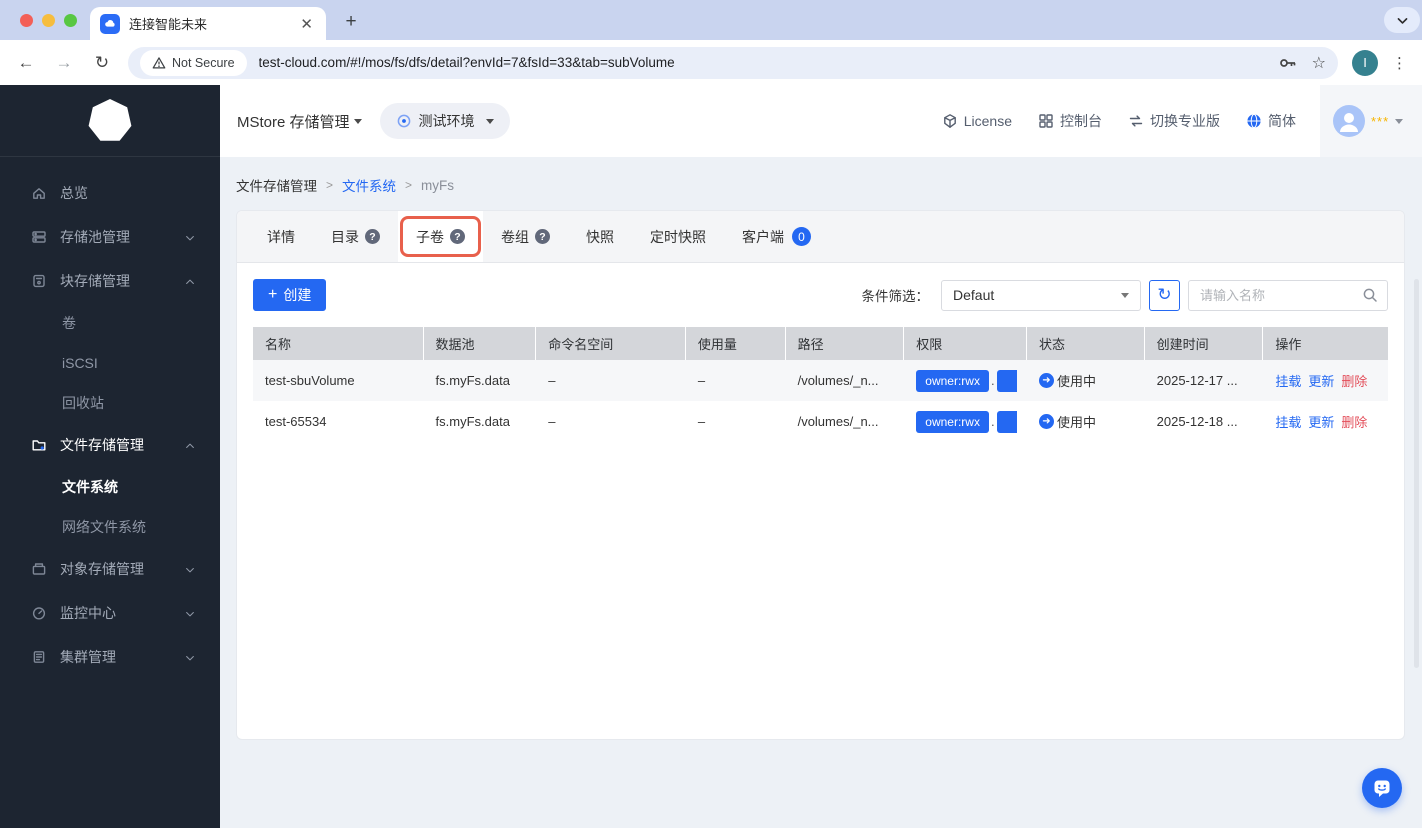 This screenshot has width=1422, height=828. Describe the element at coordinates (1402, 20) in the screenshot. I see `tab-search-button` at that location.